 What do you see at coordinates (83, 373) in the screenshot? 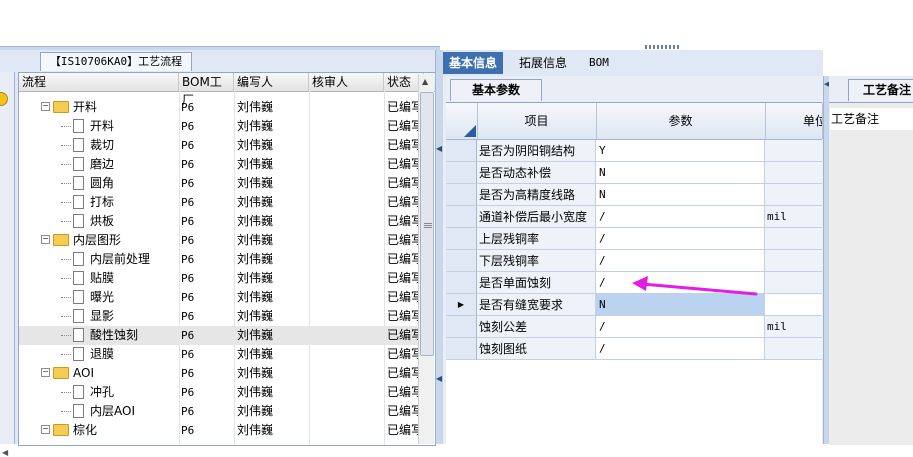
I see `tree-node-label: AOI` at bounding box center [83, 373].